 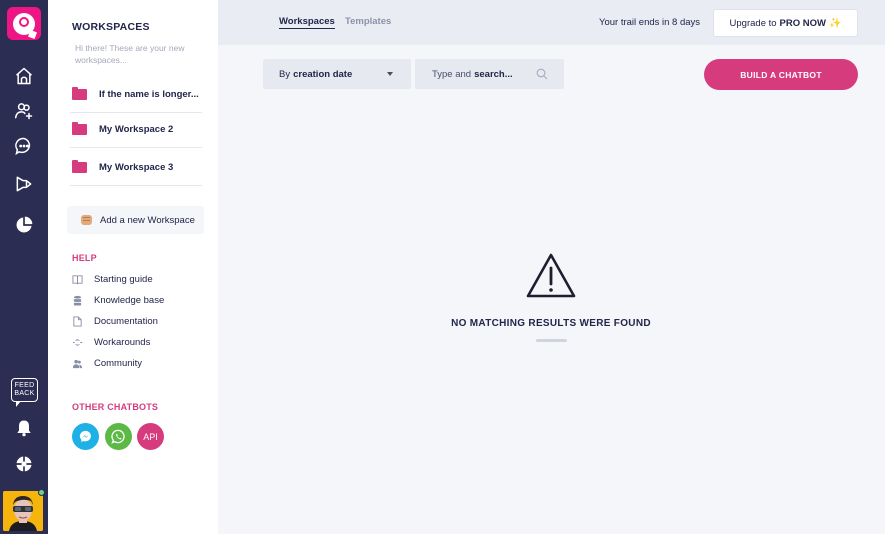 I want to click on divider, so click(x=551, y=340).